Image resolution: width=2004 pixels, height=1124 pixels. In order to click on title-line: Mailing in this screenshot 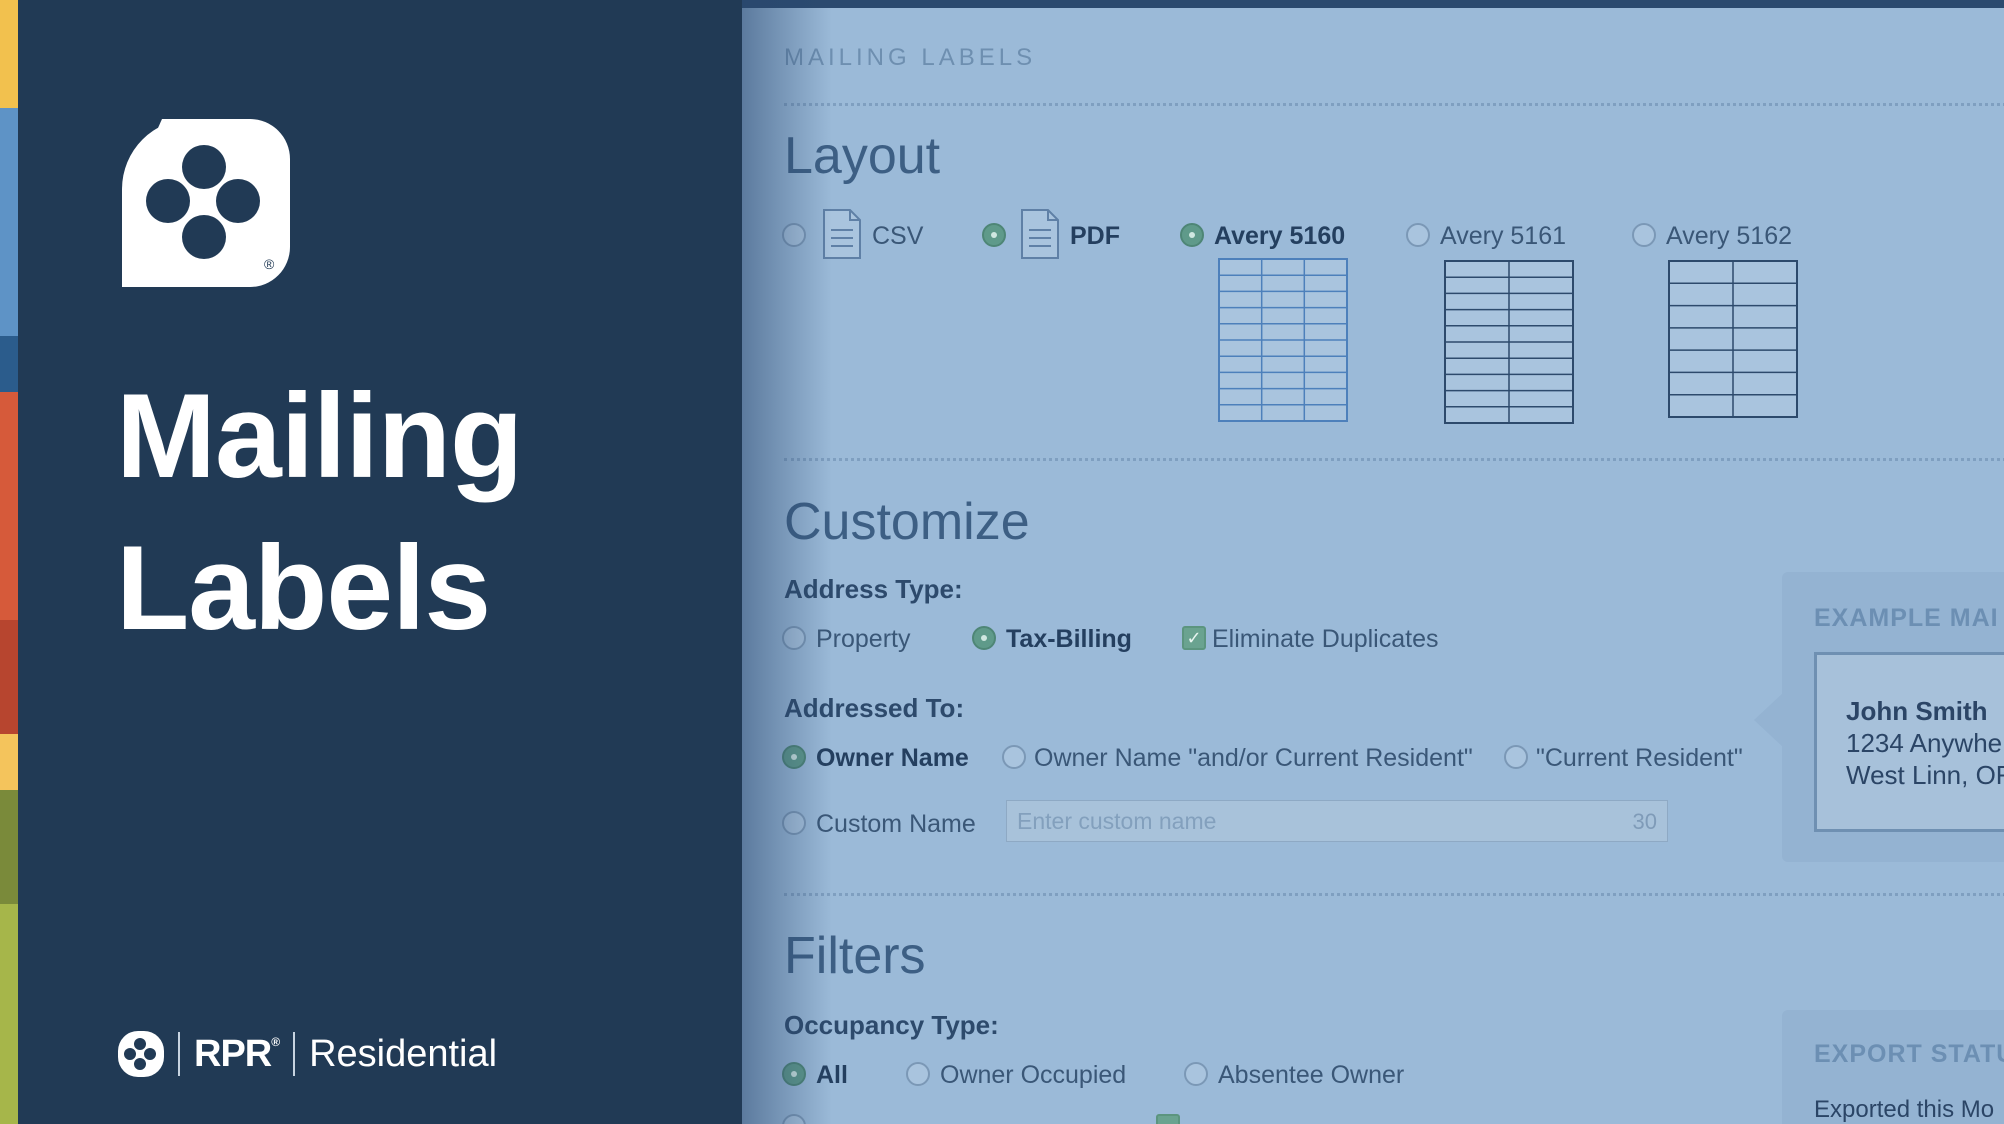, I will do `click(319, 436)`.